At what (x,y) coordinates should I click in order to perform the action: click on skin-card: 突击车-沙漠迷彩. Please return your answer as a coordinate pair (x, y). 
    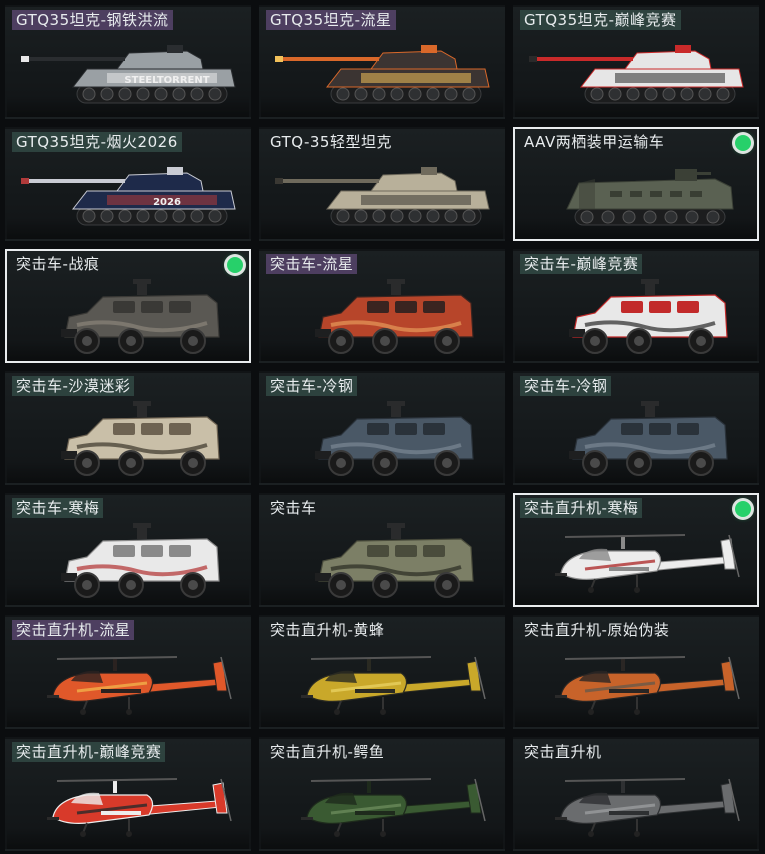
    Looking at the image, I should click on (128, 428).